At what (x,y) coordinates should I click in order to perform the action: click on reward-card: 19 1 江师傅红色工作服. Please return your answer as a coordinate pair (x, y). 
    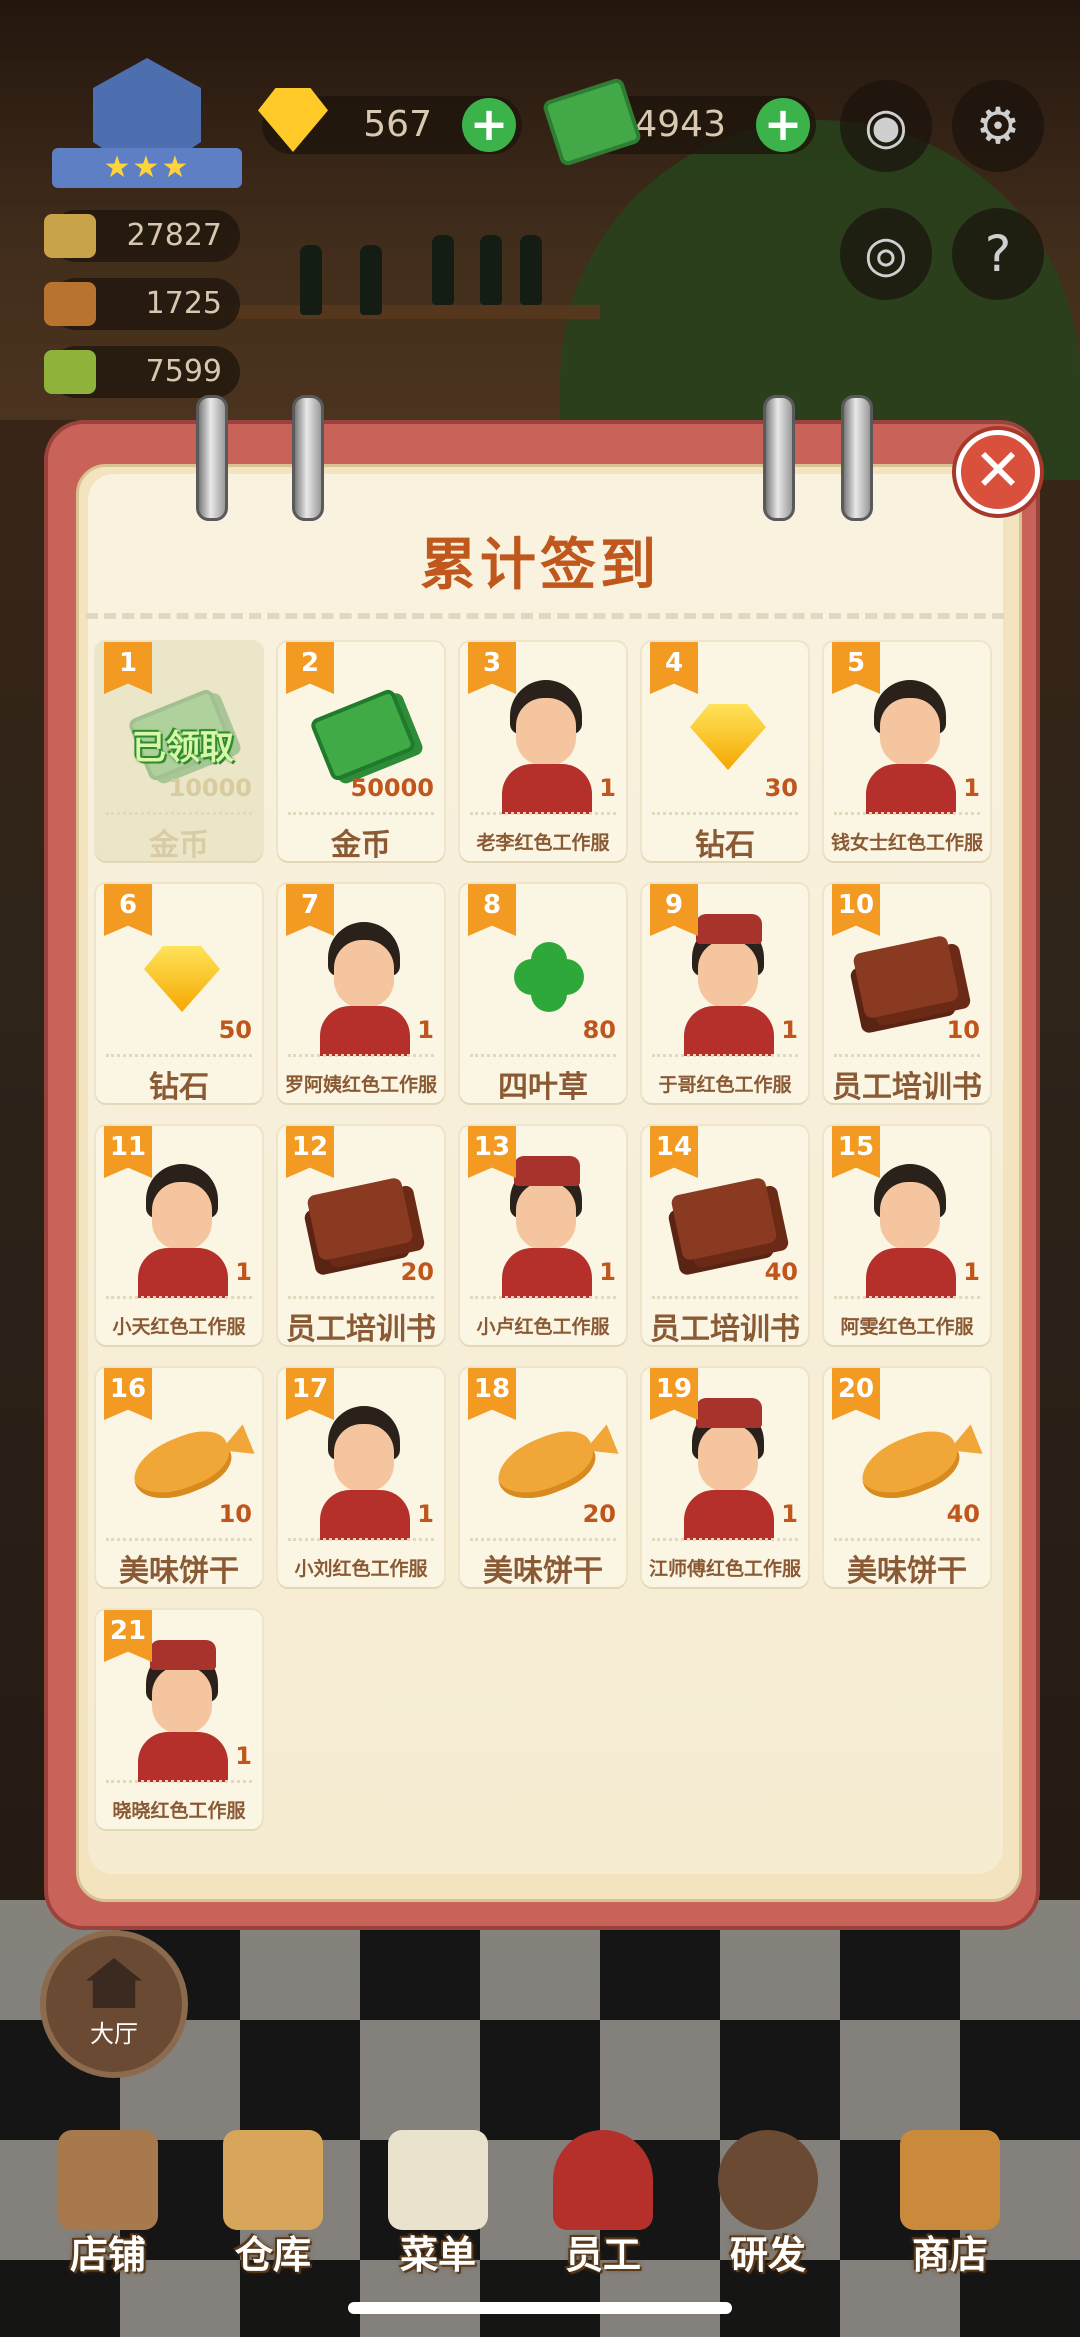
    Looking at the image, I should click on (725, 1477).